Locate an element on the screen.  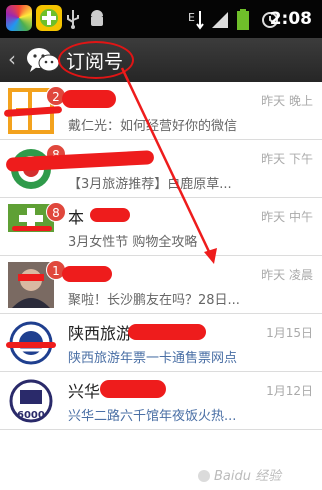
annotation-arrow is located at coordinates (168, 165).